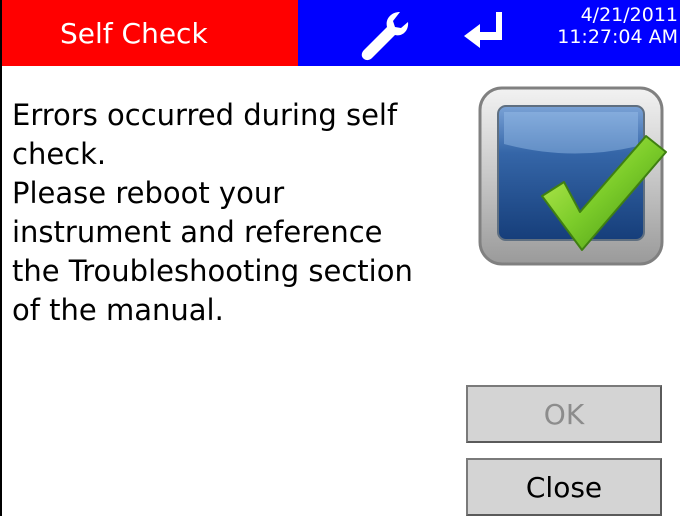 This screenshot has width=680, height=516. What do you see at coordinates (617, 37) in the screenshot?
I see `time-text: 11:27:04 AM` at bounding box center [617, 37].